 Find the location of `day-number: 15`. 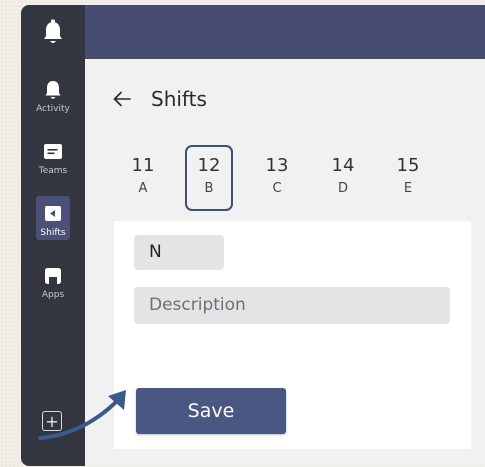

day-number: 15 is located at coordinates (408, 165).